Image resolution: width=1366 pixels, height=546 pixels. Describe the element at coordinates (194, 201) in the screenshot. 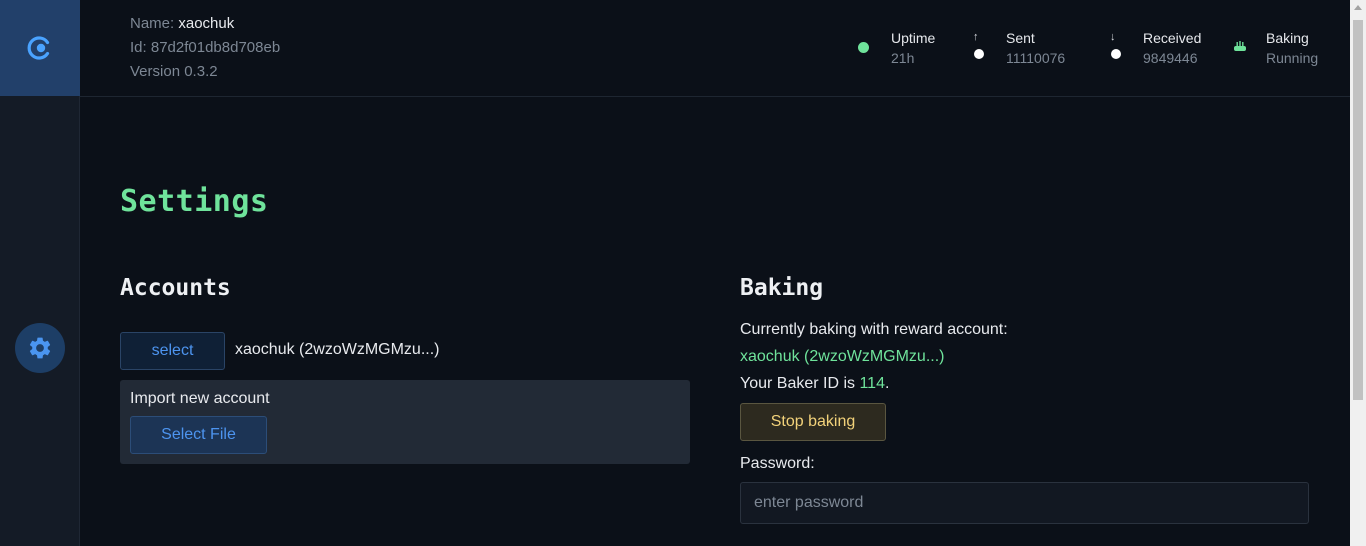

I see `page-title: Settings` at that location.